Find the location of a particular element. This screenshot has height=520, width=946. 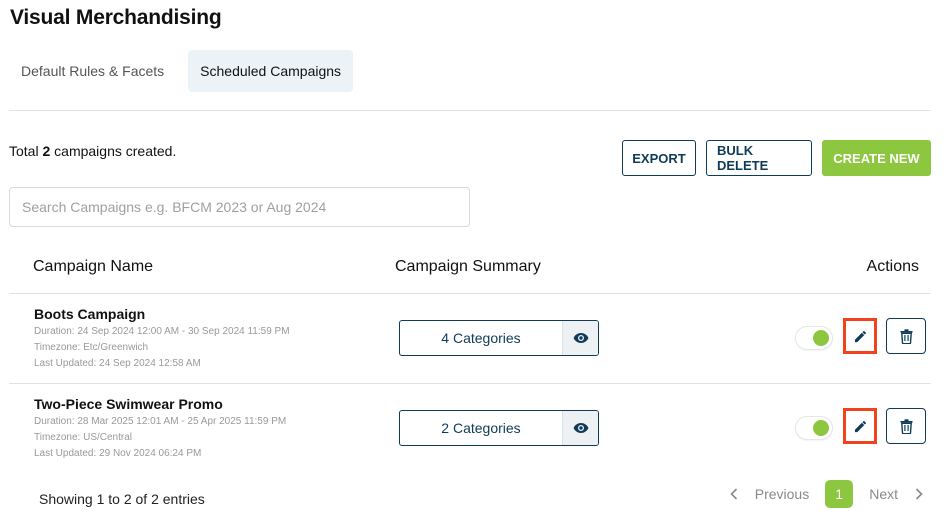

pagination: Previous 1 Next is located at coordinates (826, 494).